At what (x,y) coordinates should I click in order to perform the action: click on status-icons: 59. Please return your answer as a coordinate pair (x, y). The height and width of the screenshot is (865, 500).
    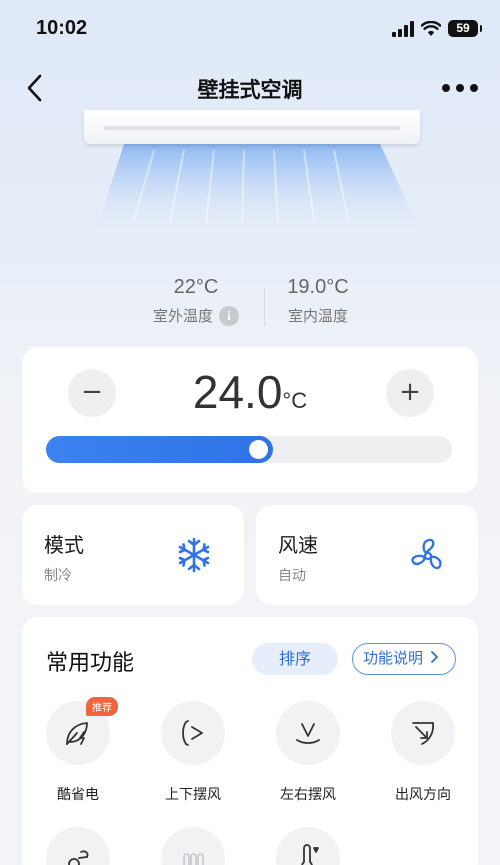
    Looking at the image, I should click on (437, 28).